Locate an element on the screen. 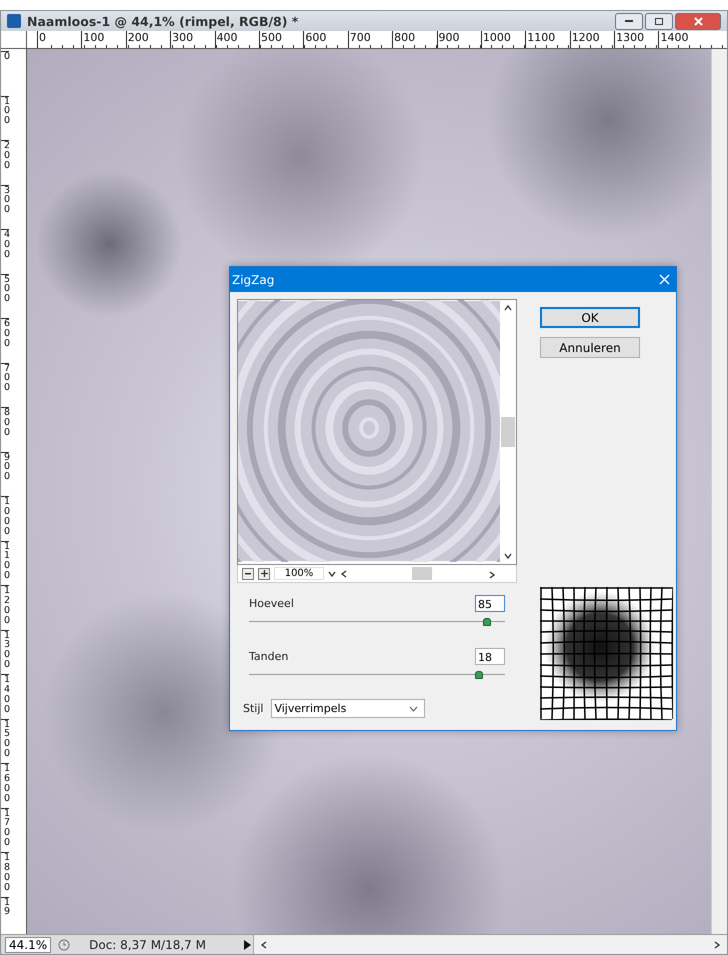  value-field: 85 is located at coordinates (490, 603).